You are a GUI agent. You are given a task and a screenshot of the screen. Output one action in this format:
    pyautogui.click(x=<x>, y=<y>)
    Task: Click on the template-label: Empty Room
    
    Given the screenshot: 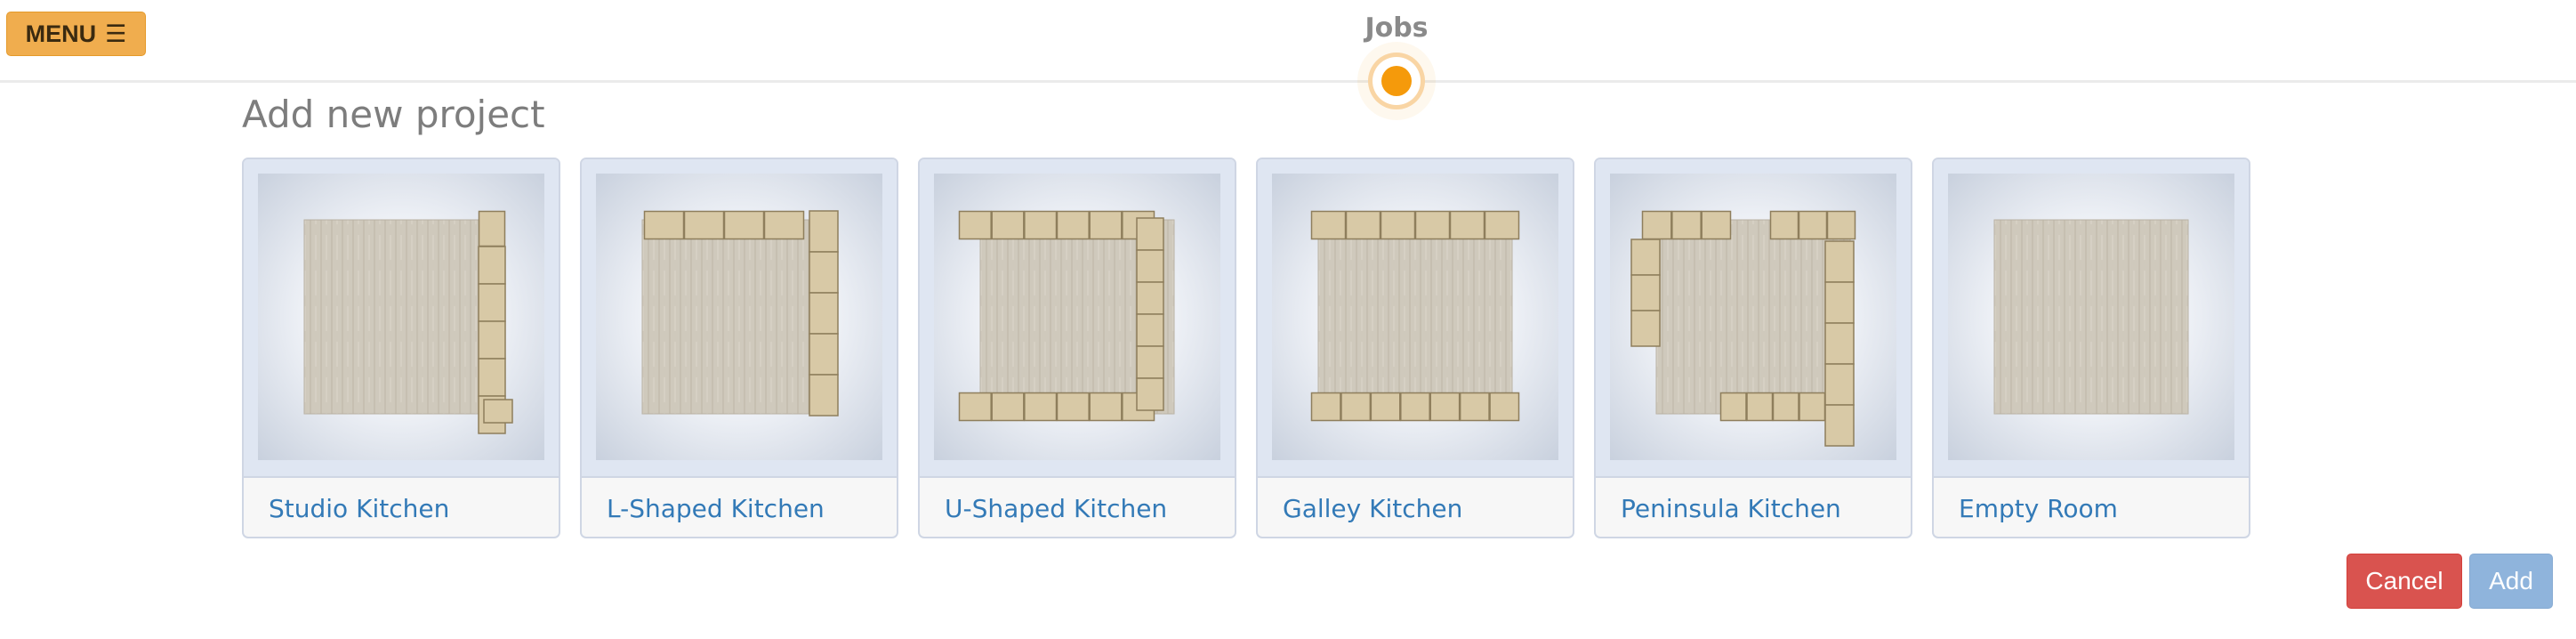 What is the action you would take?
    pyautogui.click(x=2091, y=506)
    